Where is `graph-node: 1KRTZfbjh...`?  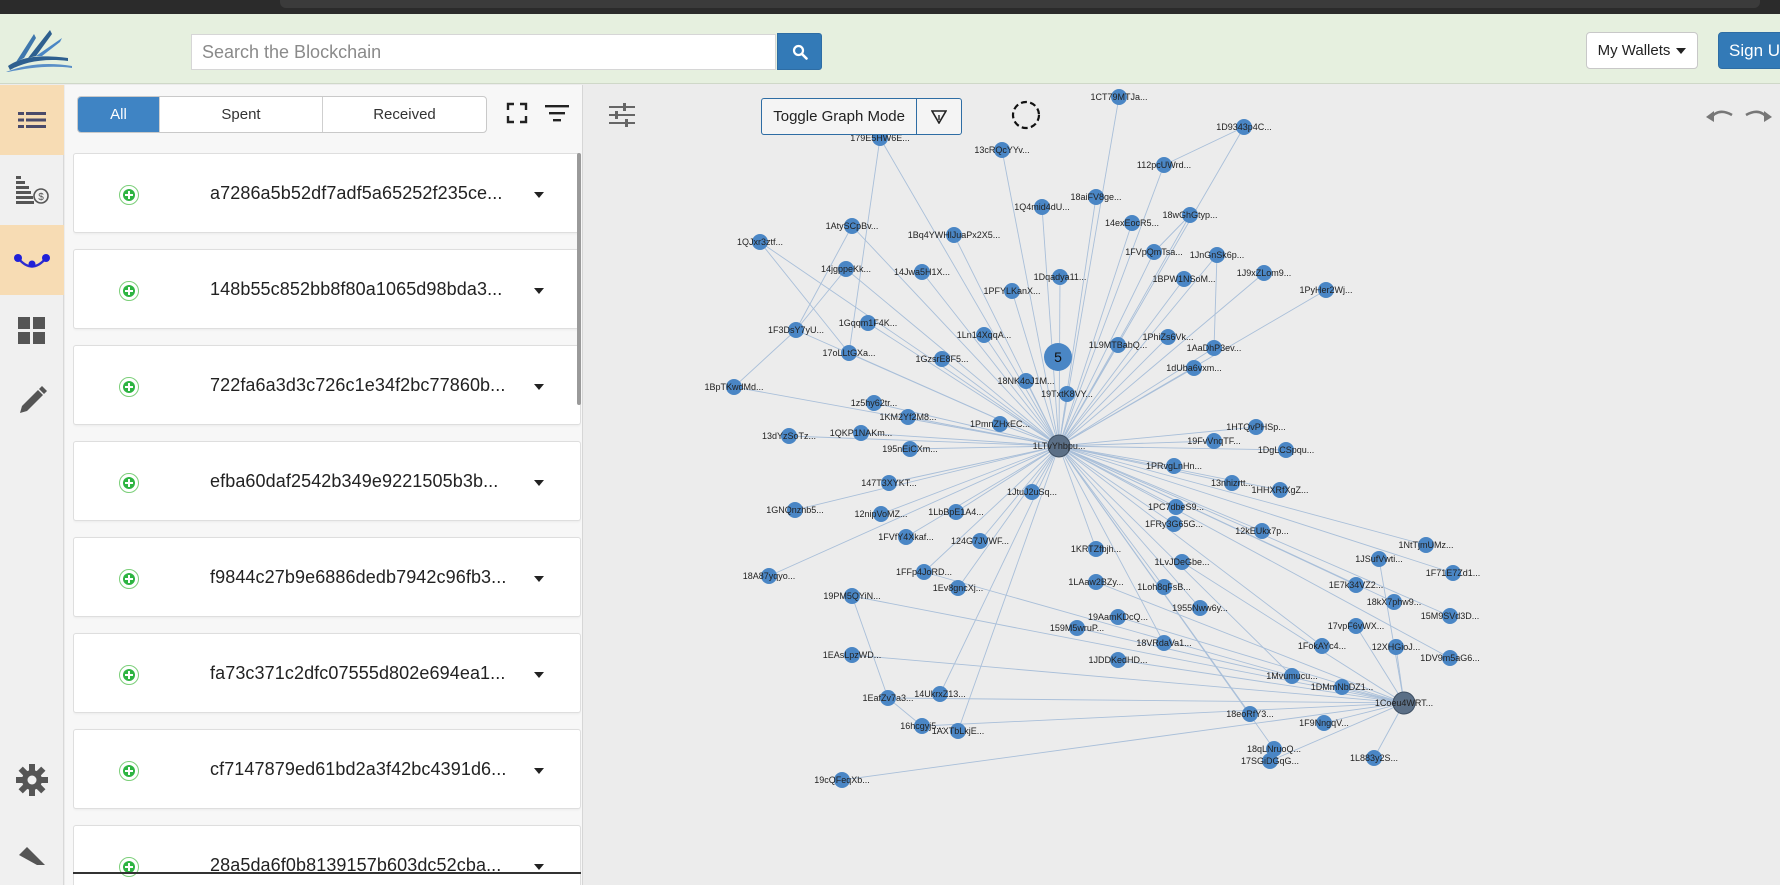 graph-node: 1KRTZfbjh... is located at coordinates (1096, 549).